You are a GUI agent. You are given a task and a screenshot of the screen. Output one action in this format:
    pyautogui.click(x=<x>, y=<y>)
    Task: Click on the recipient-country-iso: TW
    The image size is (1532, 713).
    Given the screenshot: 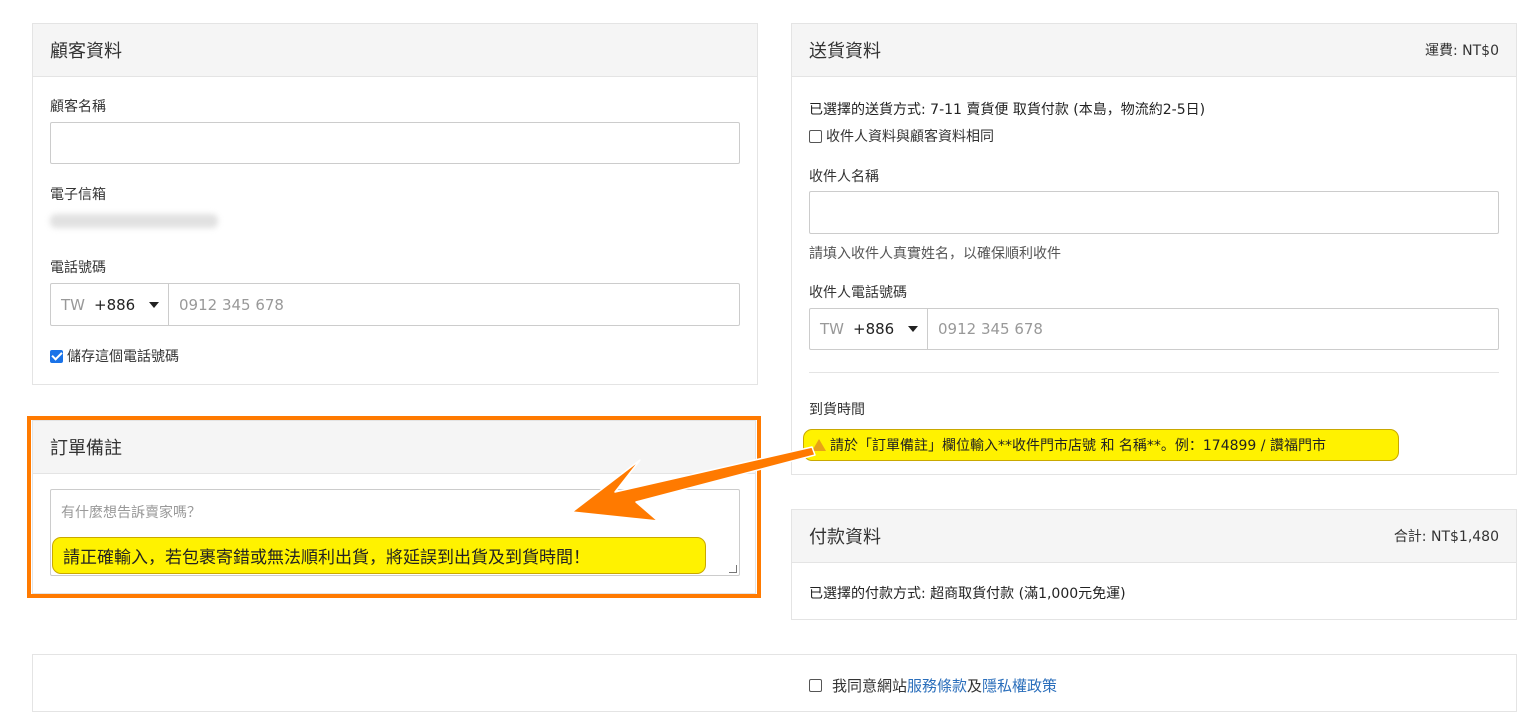 What is the action you would take?
    pyautogui.click(x=832, y=329)
    